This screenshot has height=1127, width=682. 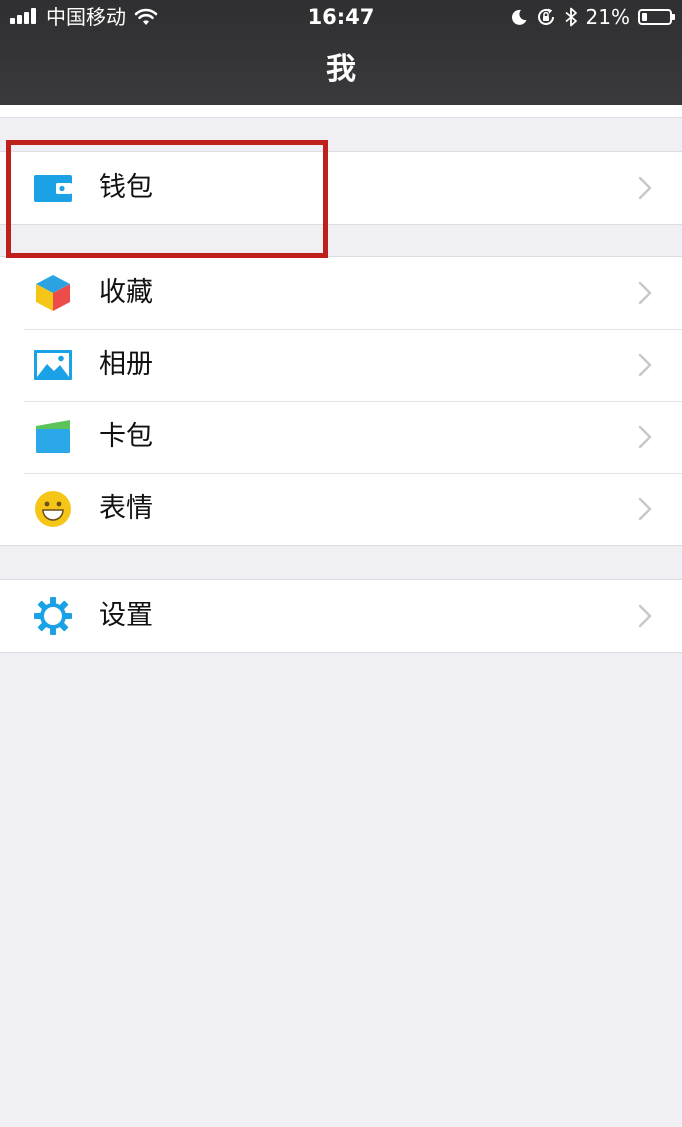 I want to click on menu-item-settings: 设置, so click(x=341, y=616).